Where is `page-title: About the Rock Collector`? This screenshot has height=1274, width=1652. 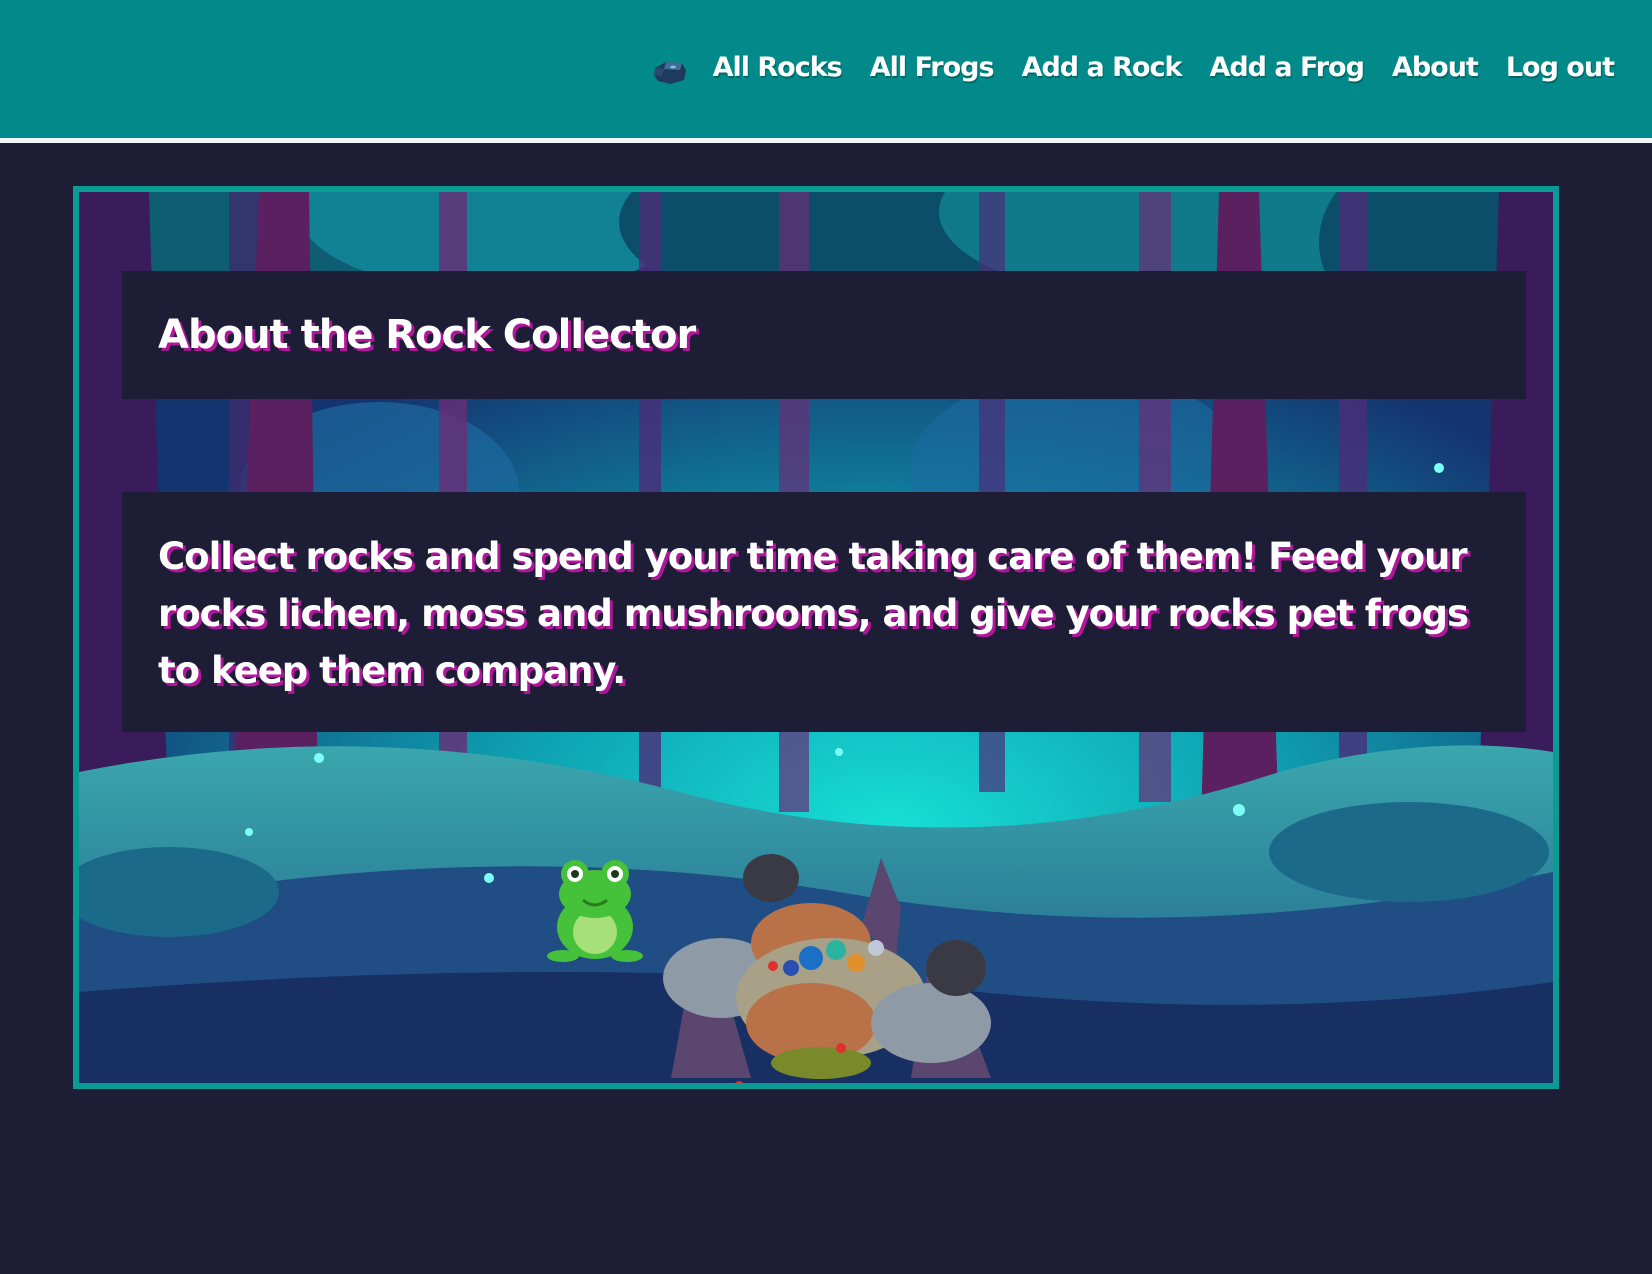
page-title: About the Rock Collector is located at coordinates (427, 335).